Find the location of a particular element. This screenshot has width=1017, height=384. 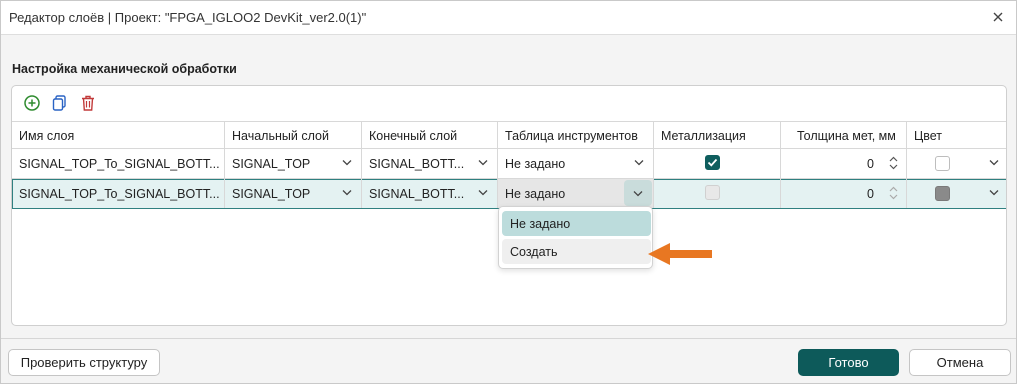

check-icon is located at coordinates (712, 162).